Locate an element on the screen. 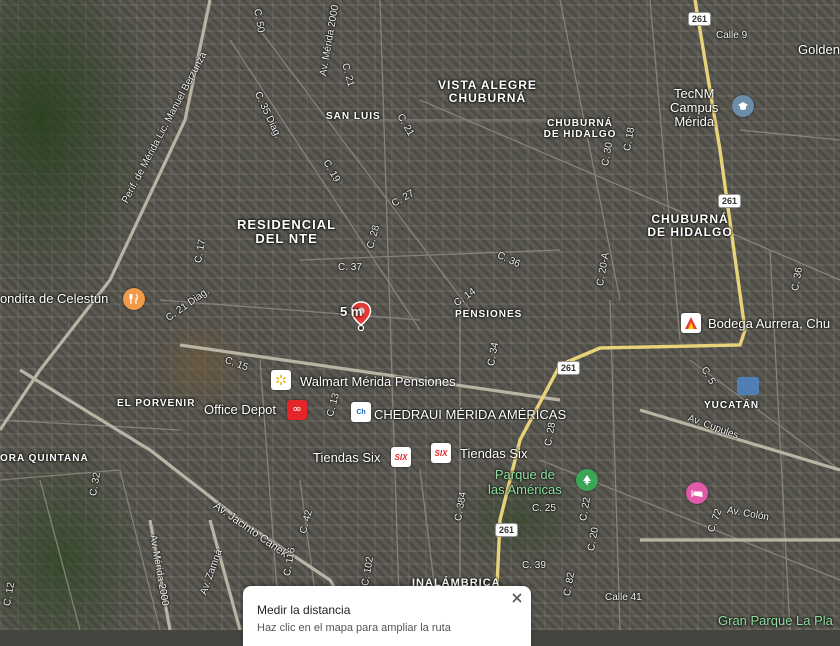 This screenshot has height=646, width=840. bed-icon is located at coordinates (697, 493).